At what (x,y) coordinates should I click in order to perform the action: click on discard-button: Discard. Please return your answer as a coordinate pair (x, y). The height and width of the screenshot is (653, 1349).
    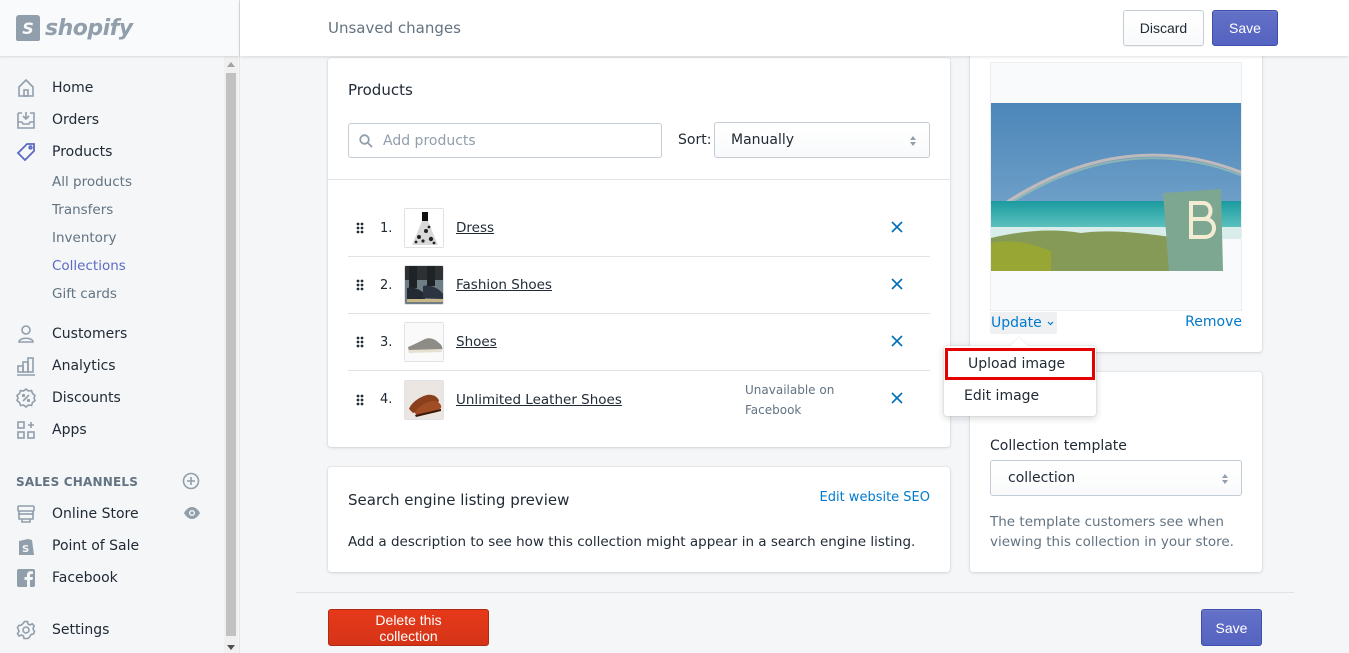
    Looking at the image, I should click on (1163, 28).